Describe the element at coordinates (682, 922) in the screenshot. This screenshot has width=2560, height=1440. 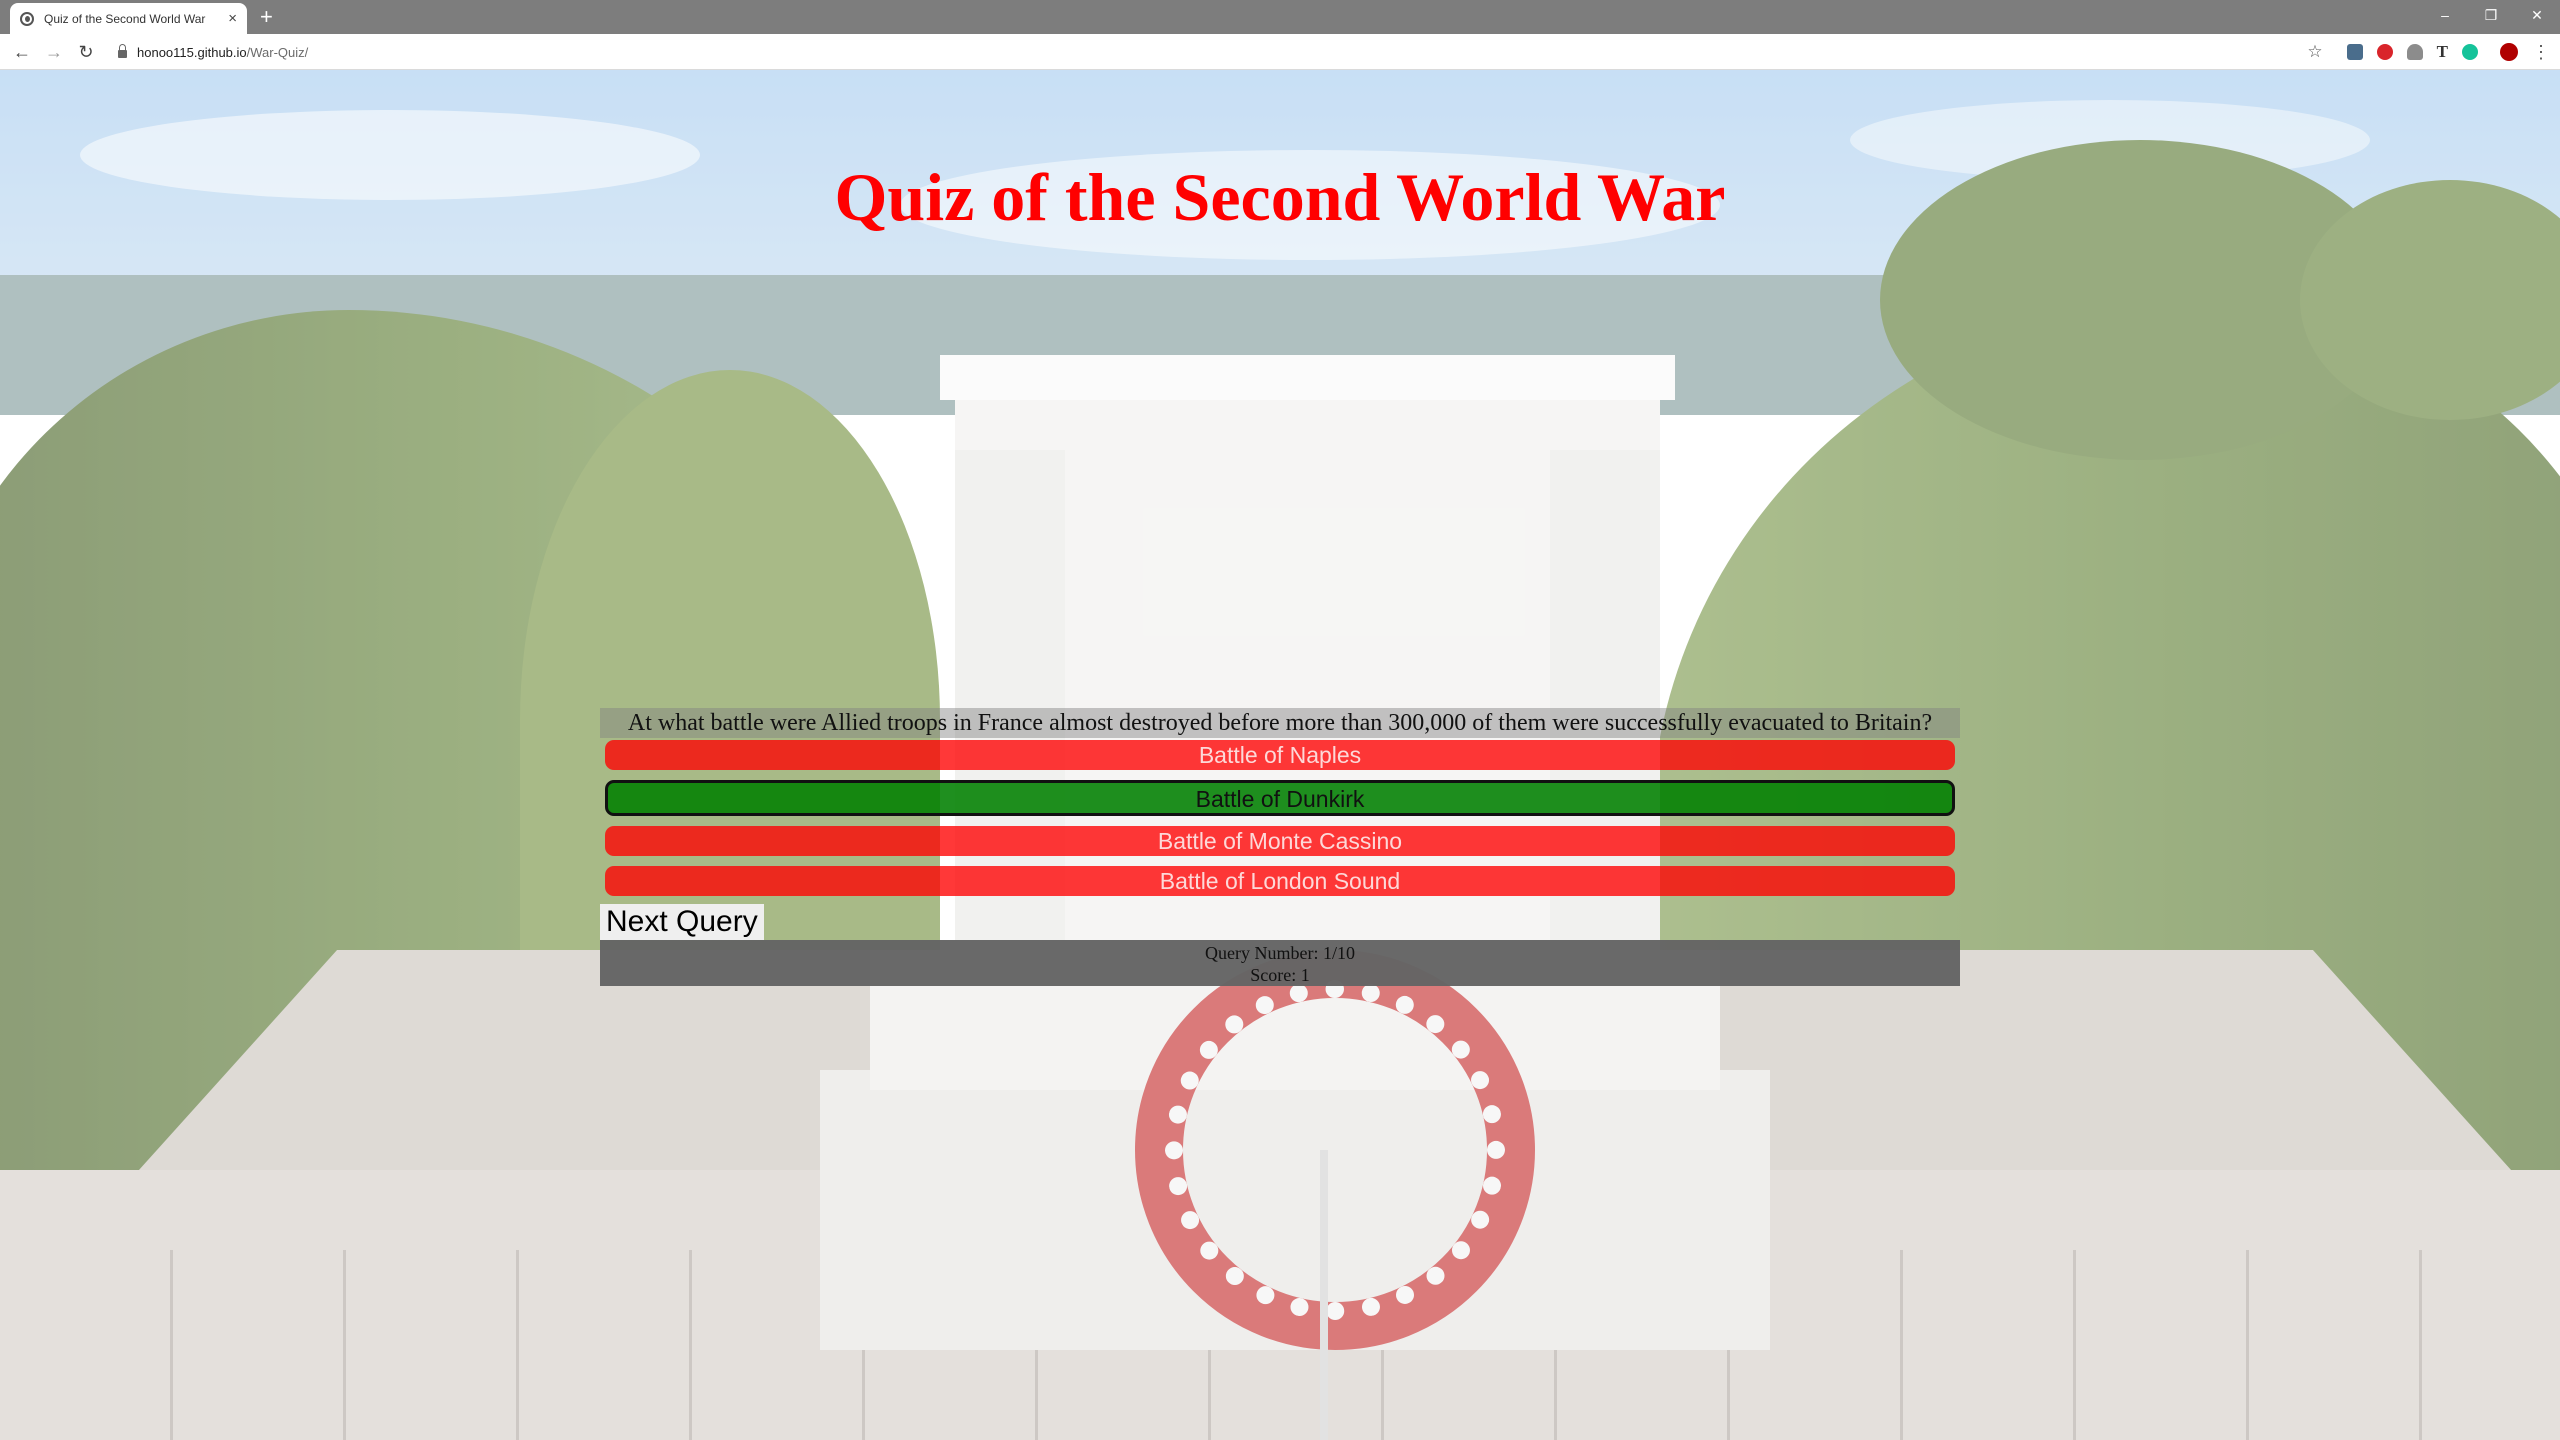
I see `next-query-button: Next Query` at that location.